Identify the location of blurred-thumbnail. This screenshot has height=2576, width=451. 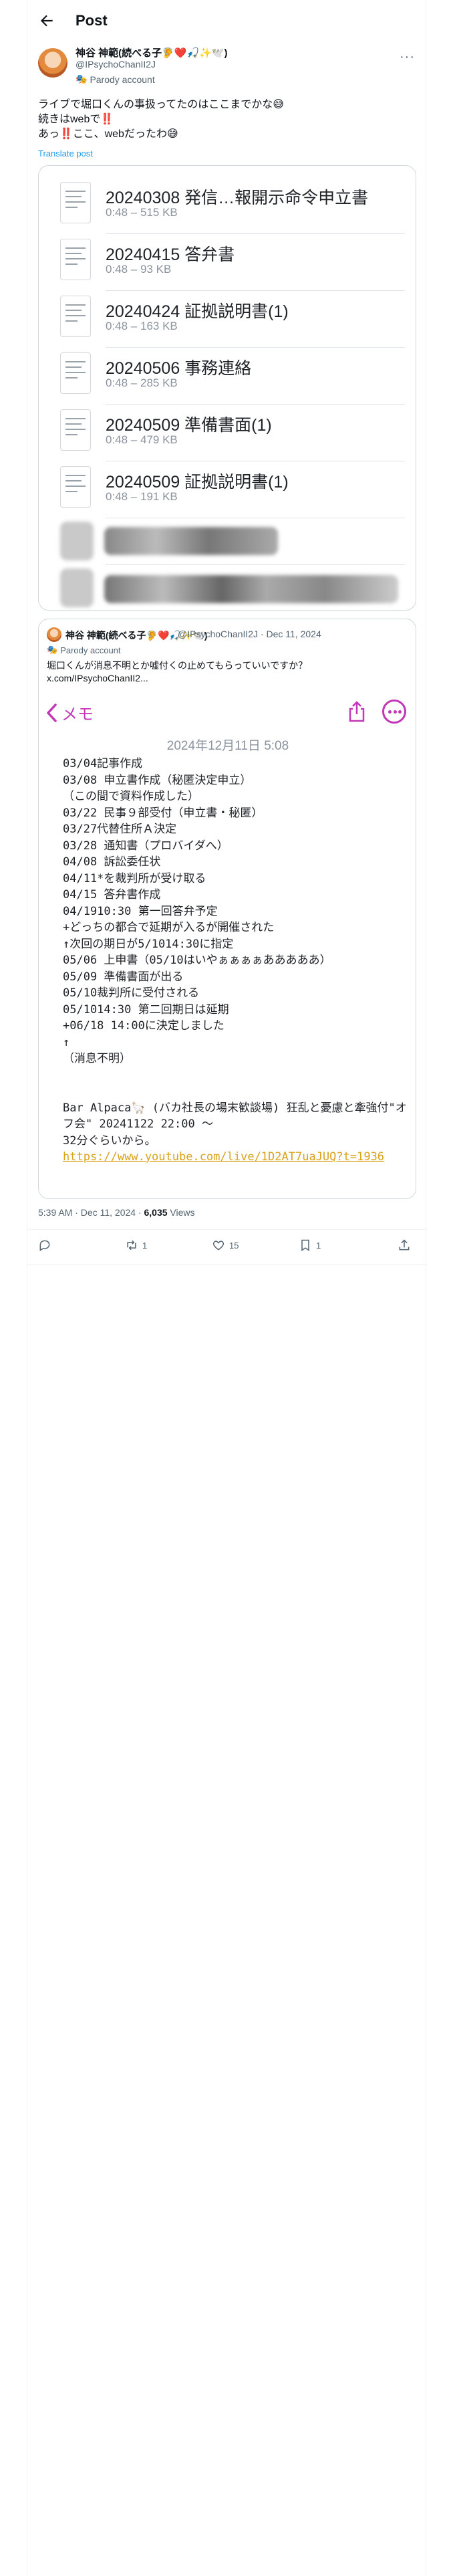
(77, 541).